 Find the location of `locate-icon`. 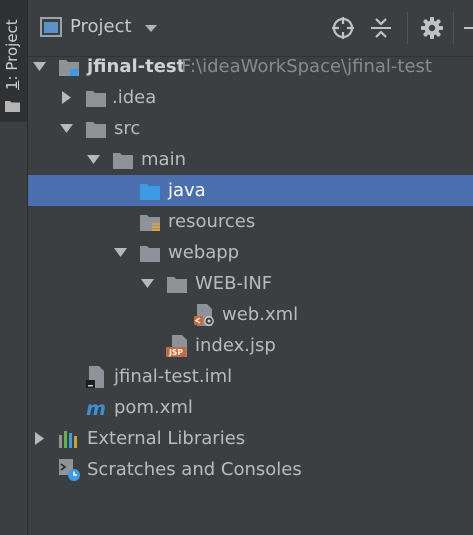

locate-icon is located at coordinates (343, 28).